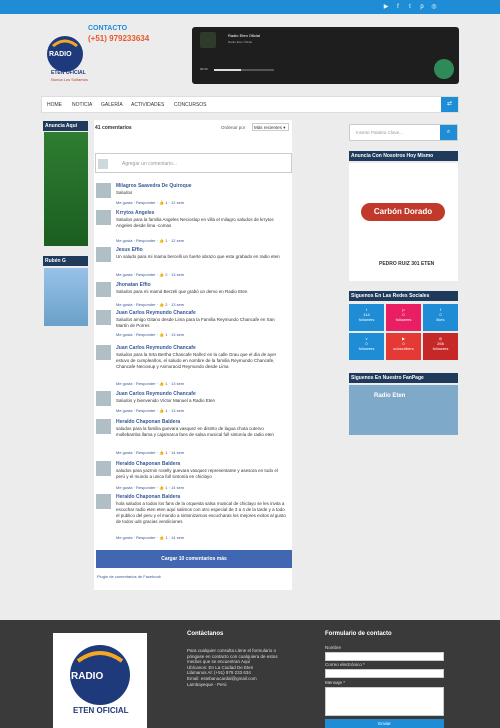 Image resolution: width=500 pixels, height=728 pixels. Describe the element at coordinates (403, 222) in the screenshot. I see `carbon-dorado-ad: Carbón Dorado PEDRO RUIZ 301 ETEN` at that location.